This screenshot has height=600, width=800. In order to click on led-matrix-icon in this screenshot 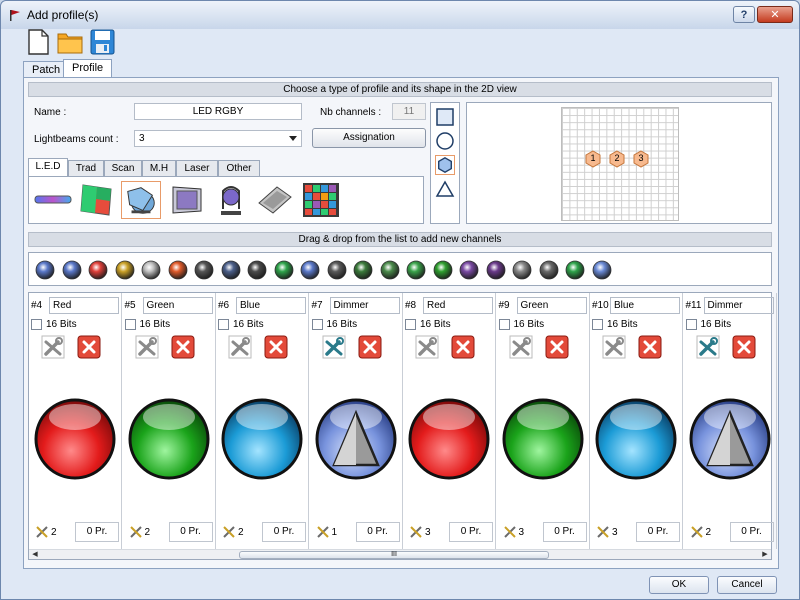, I will do `click(275, 200)`.